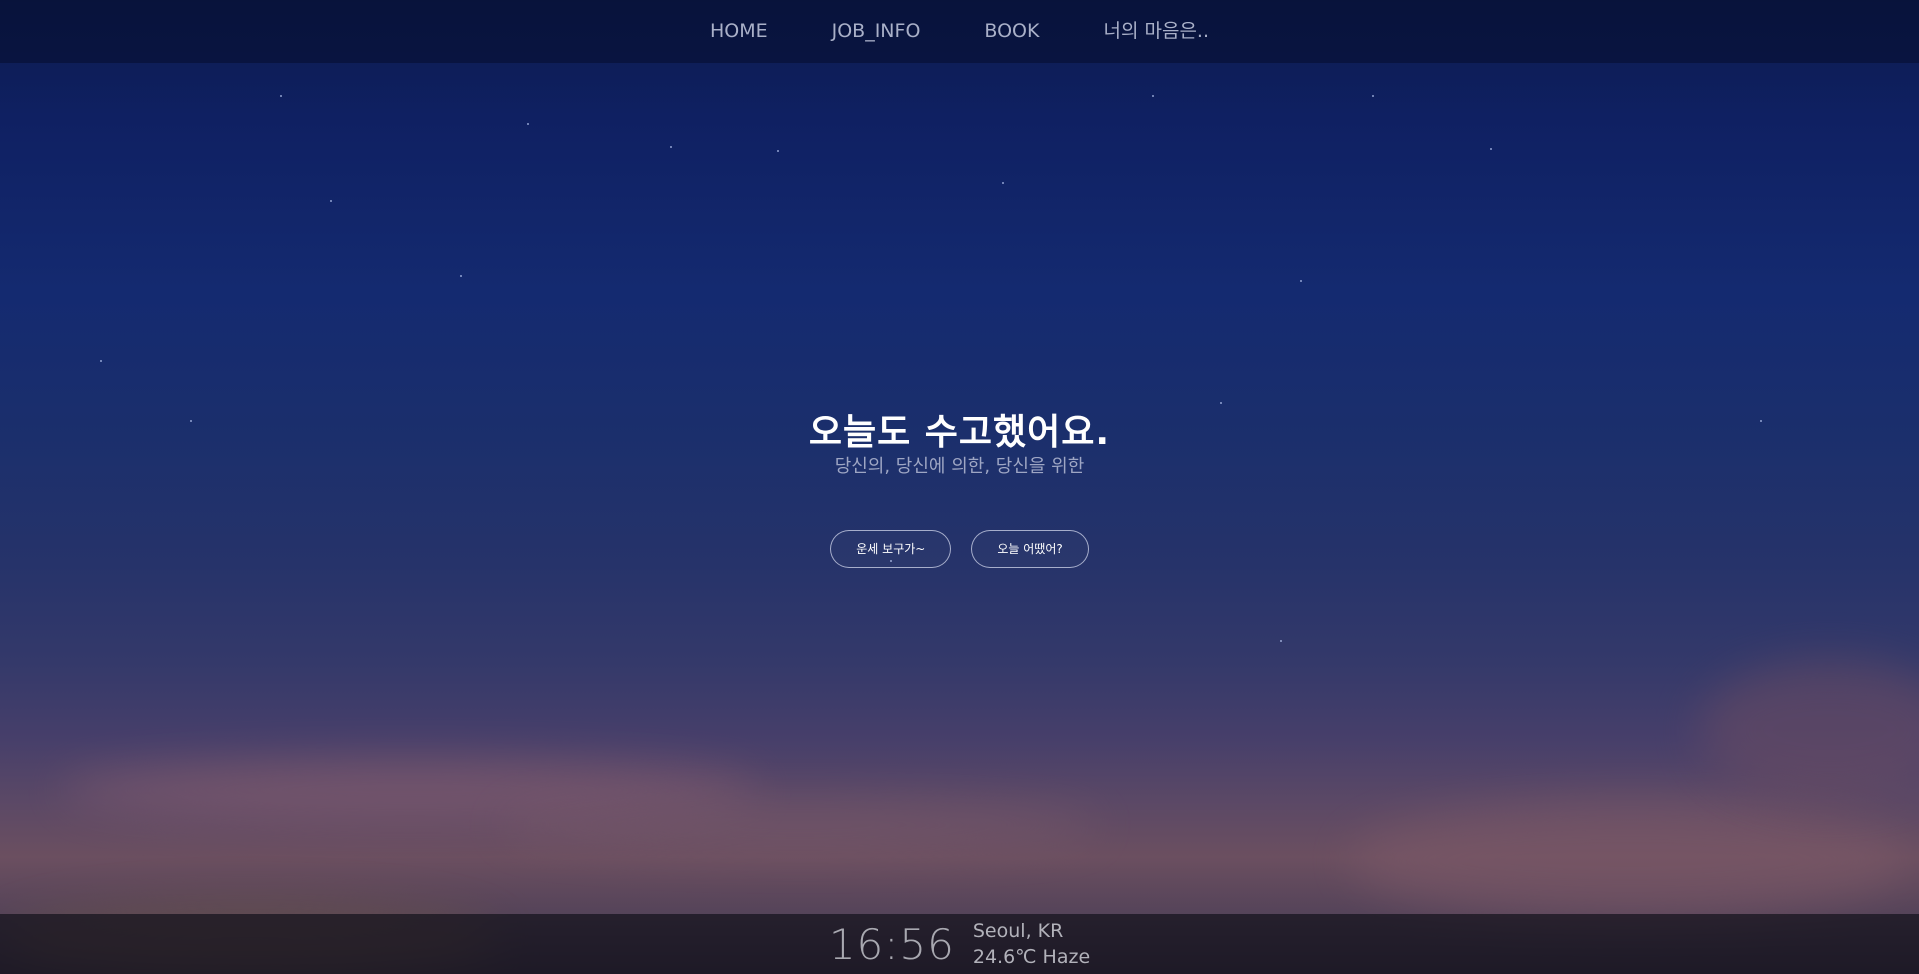  I want to click on fortune-button: 운세 보구가~, so click(891, 549).